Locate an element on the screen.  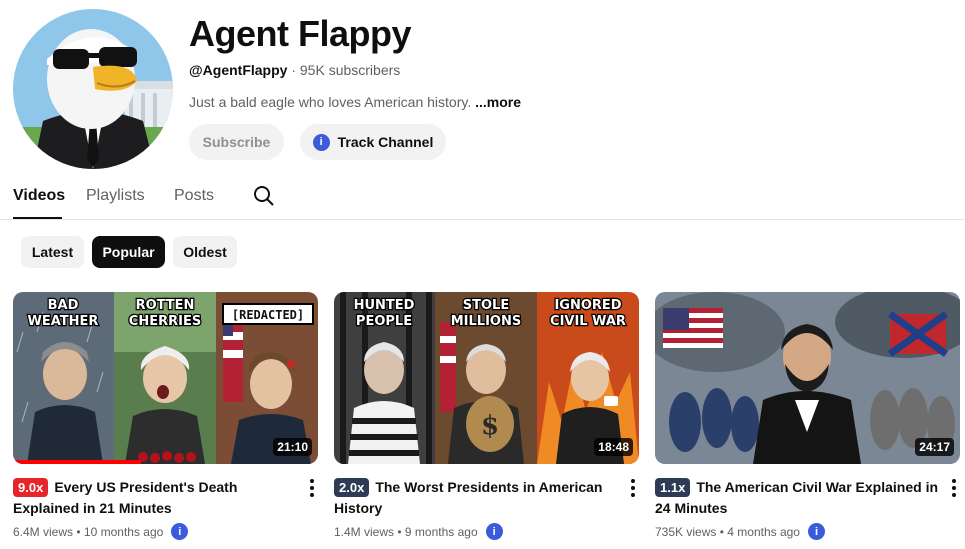
thumb-label: IGNORED is located at coordinates (587, 305).